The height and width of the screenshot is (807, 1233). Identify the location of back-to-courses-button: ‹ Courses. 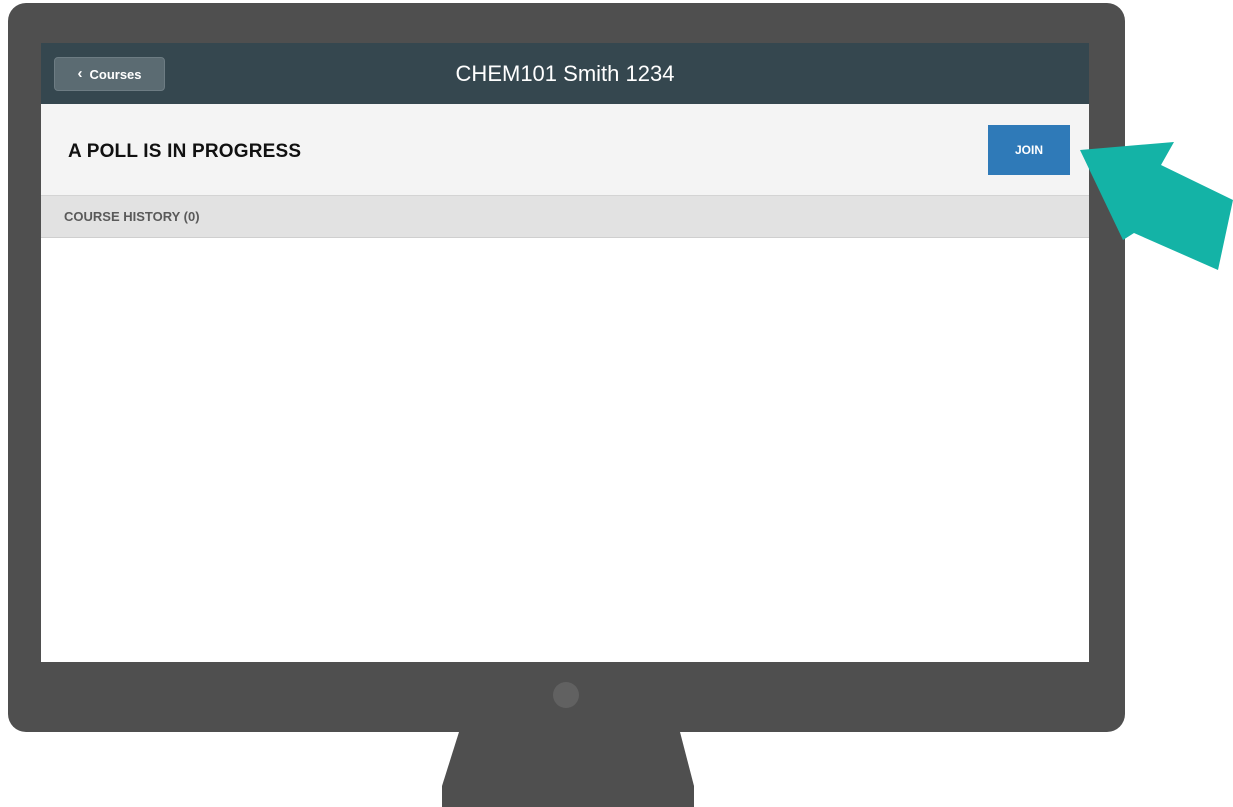
(109, 74).